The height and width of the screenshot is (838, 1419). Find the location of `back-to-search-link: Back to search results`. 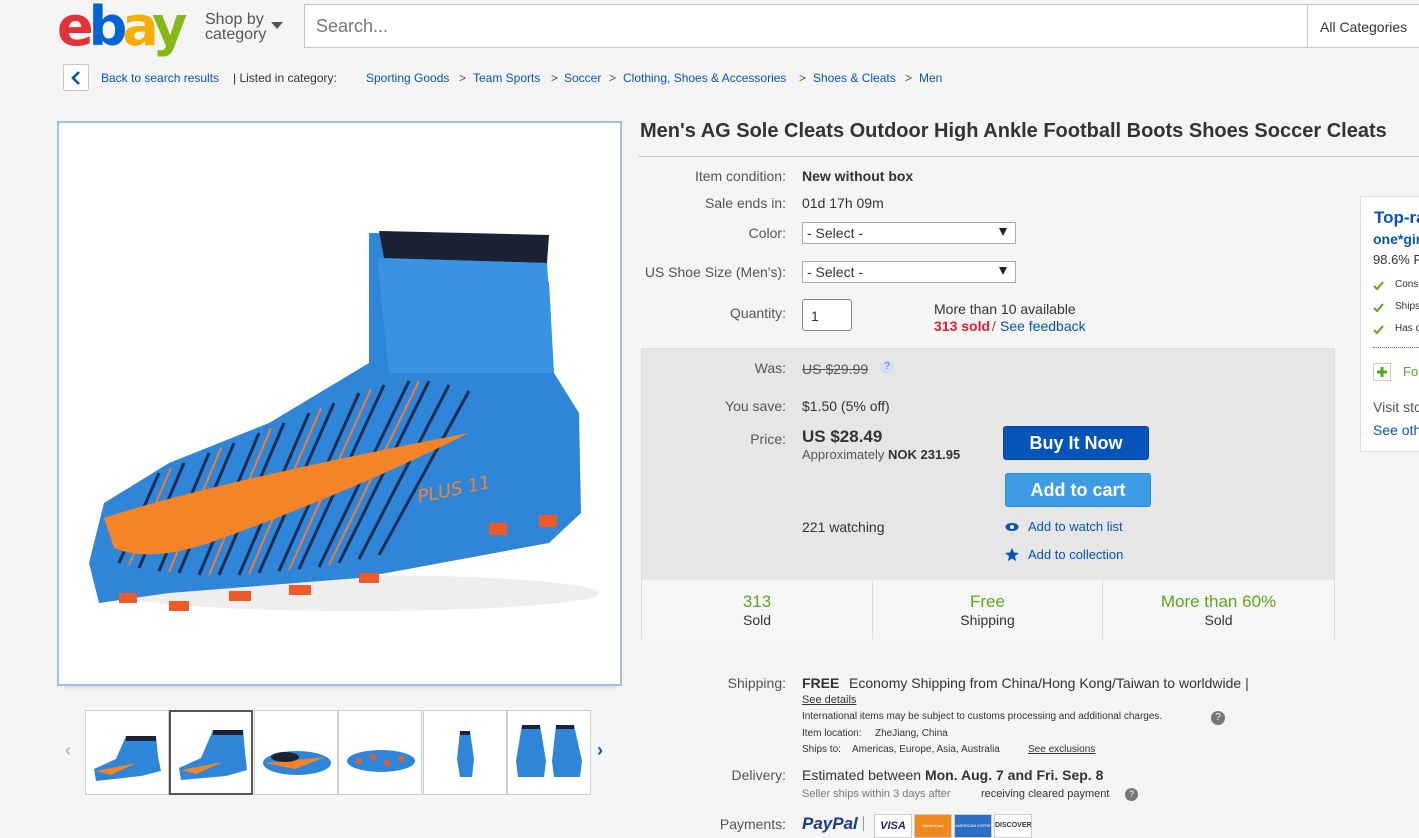

back-to-search-link: Back to search results is located at coordinates (160, 78).